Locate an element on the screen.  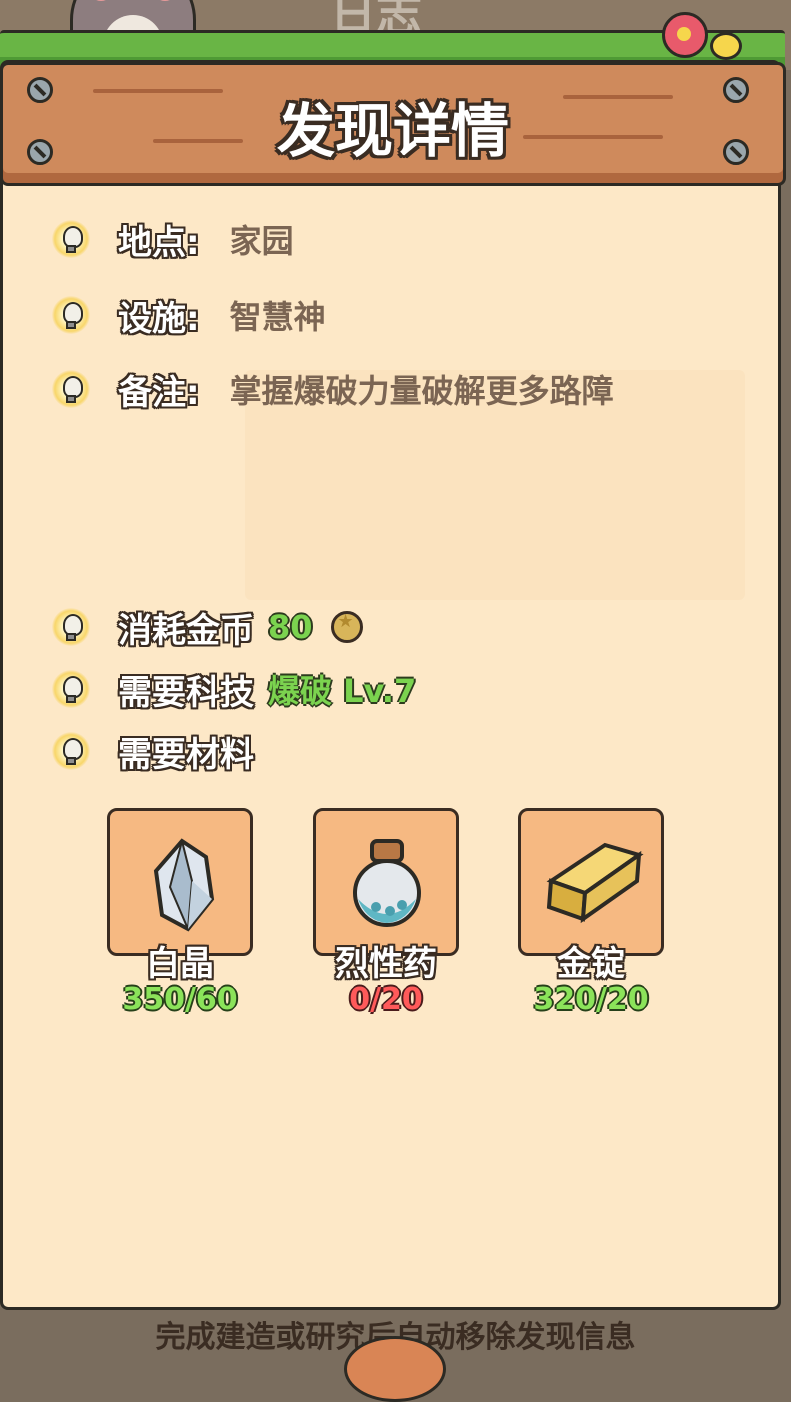
tech-requirement-value: 爆破 Lv.7 is located at coordinates (342, 691).